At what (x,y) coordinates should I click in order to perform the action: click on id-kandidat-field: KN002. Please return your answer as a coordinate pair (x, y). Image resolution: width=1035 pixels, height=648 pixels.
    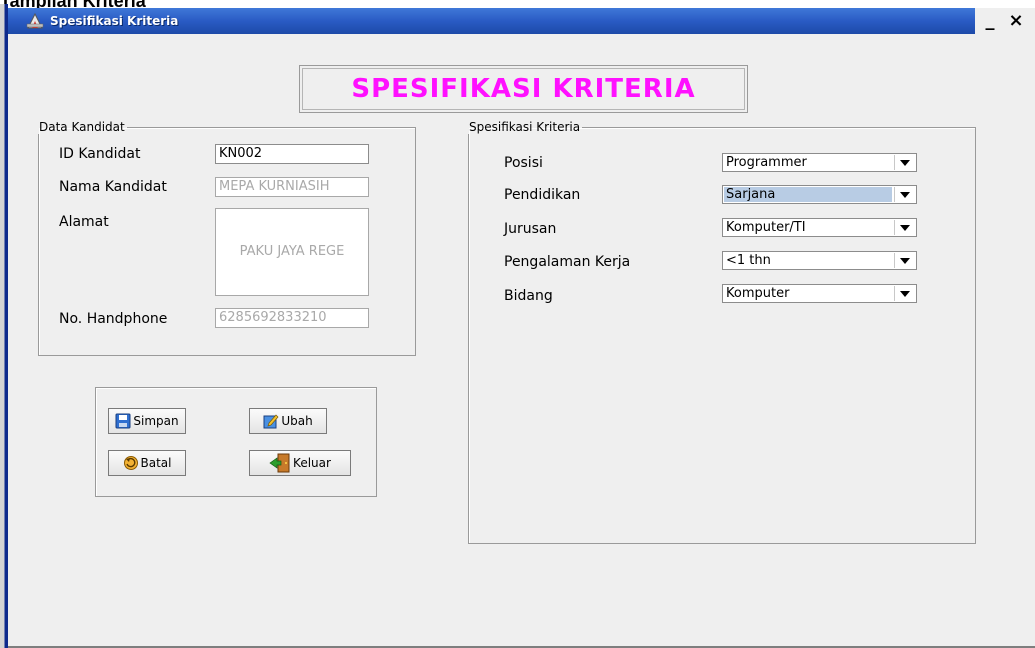
    Looking at the image, I should click on (292, 154).